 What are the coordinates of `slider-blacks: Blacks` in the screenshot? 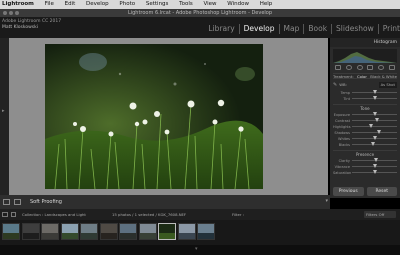 It's located at (365, 144).